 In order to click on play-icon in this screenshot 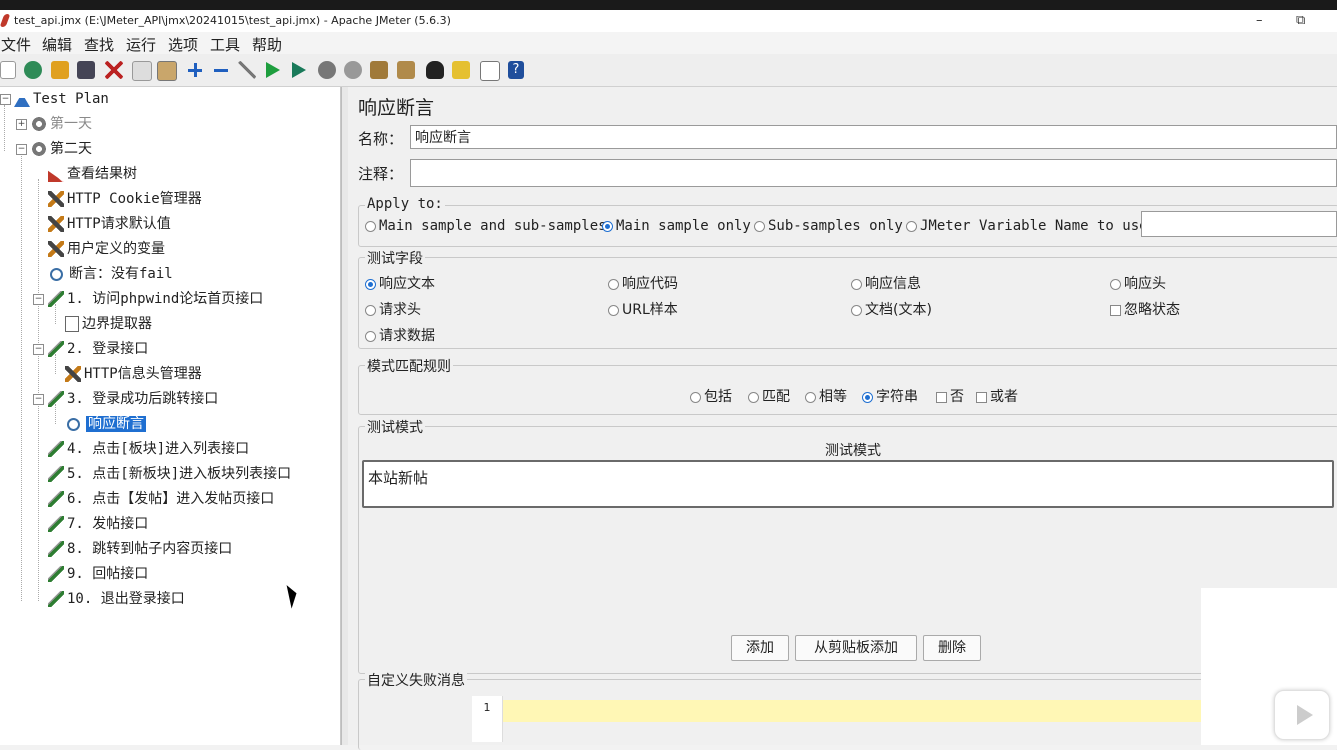, I will do `click(1302, 715)`.